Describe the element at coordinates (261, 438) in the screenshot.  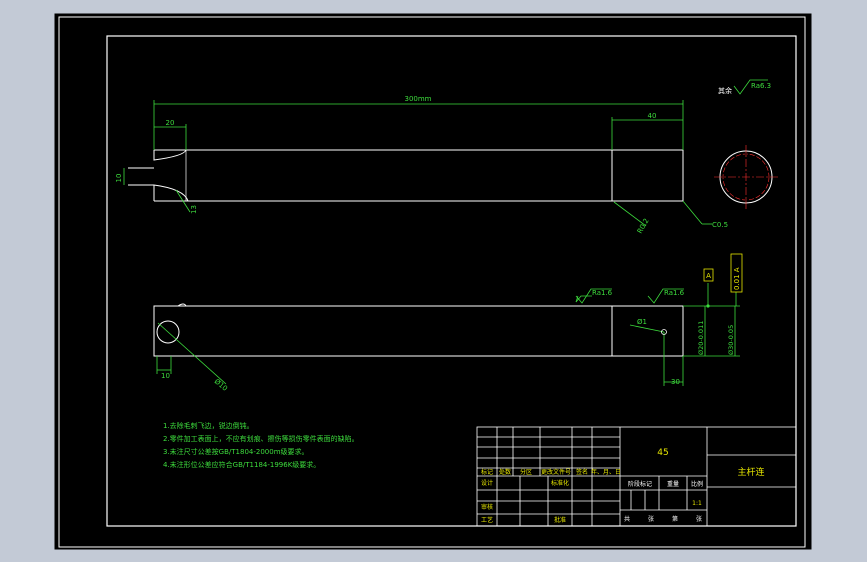
I see `note-2: 2.零件加工表面上，不应有划痕、擦伤等损伤零件表面的缺陷。` at that location.